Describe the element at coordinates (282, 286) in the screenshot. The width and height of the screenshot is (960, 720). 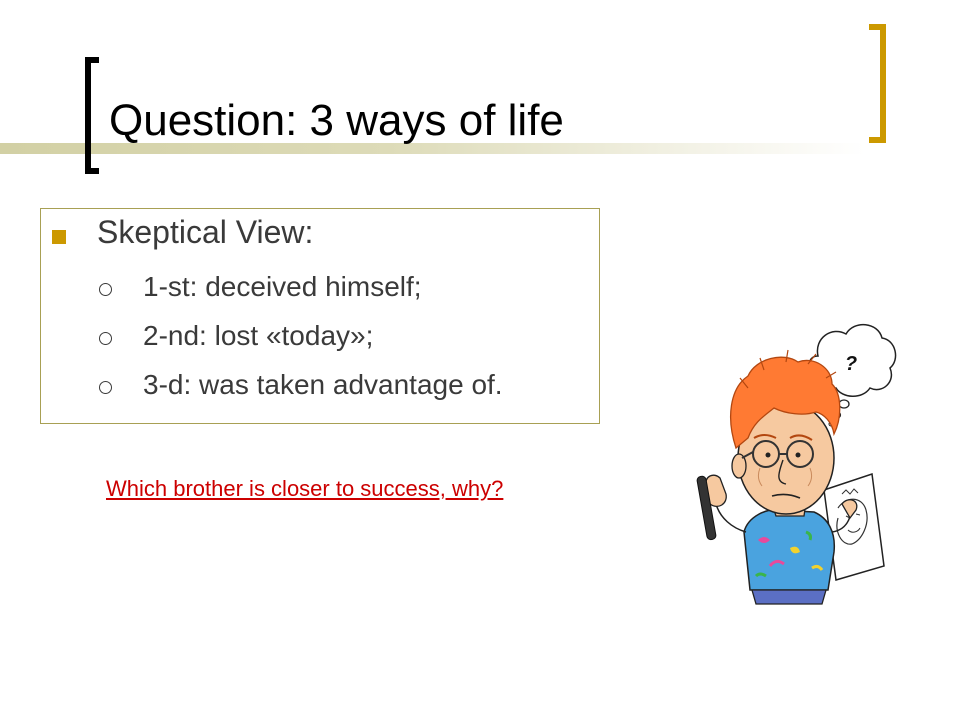
I see `list-item-text: 1-st: deceived himself;` at that location.